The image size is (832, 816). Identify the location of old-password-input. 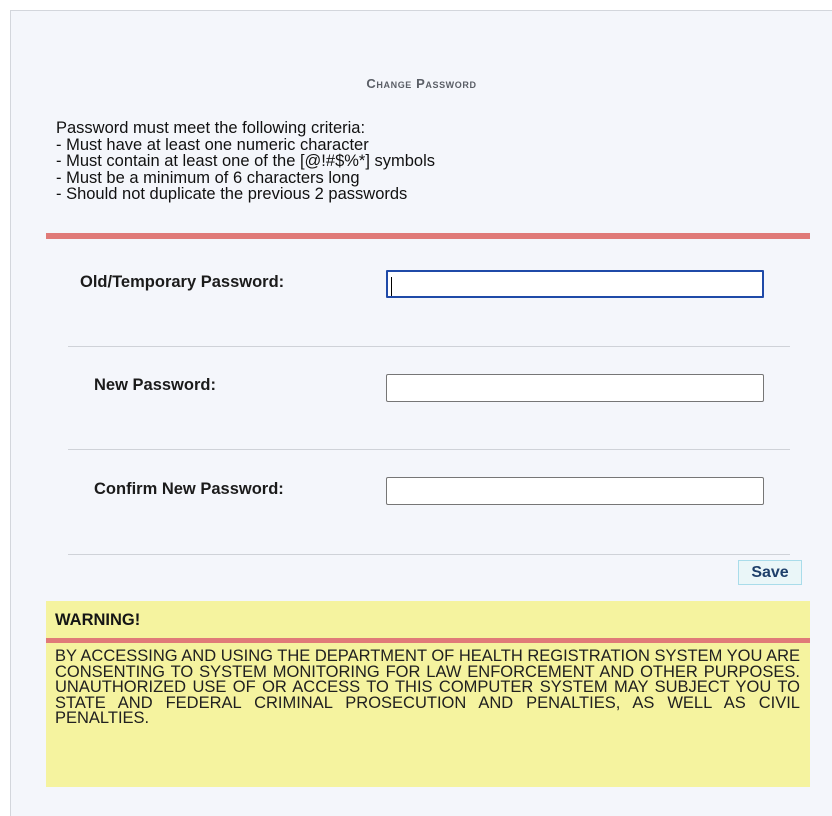
(575, 284).